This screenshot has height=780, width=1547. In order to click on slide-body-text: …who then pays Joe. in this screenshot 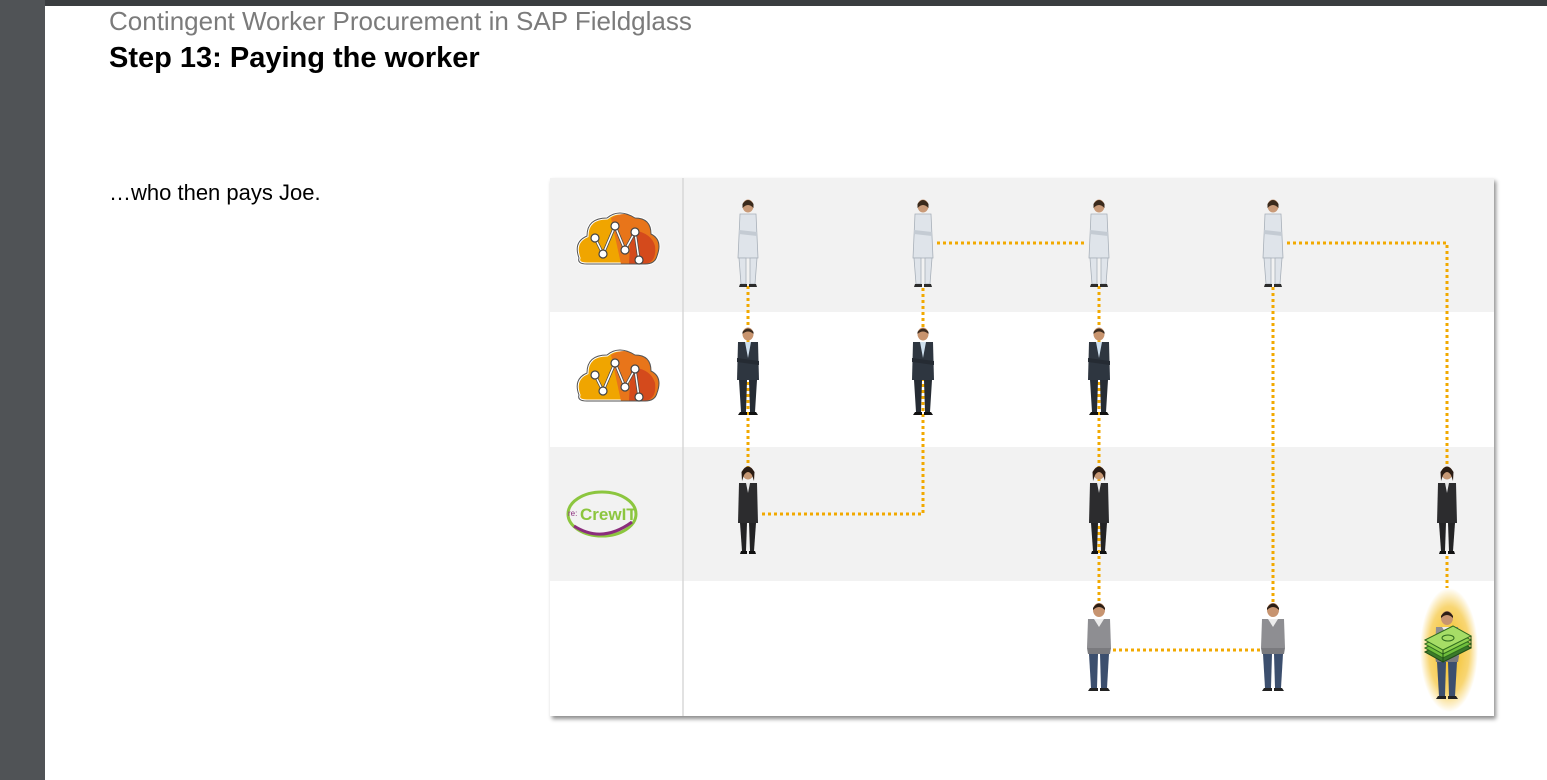, I will do `click(215, 192)`.